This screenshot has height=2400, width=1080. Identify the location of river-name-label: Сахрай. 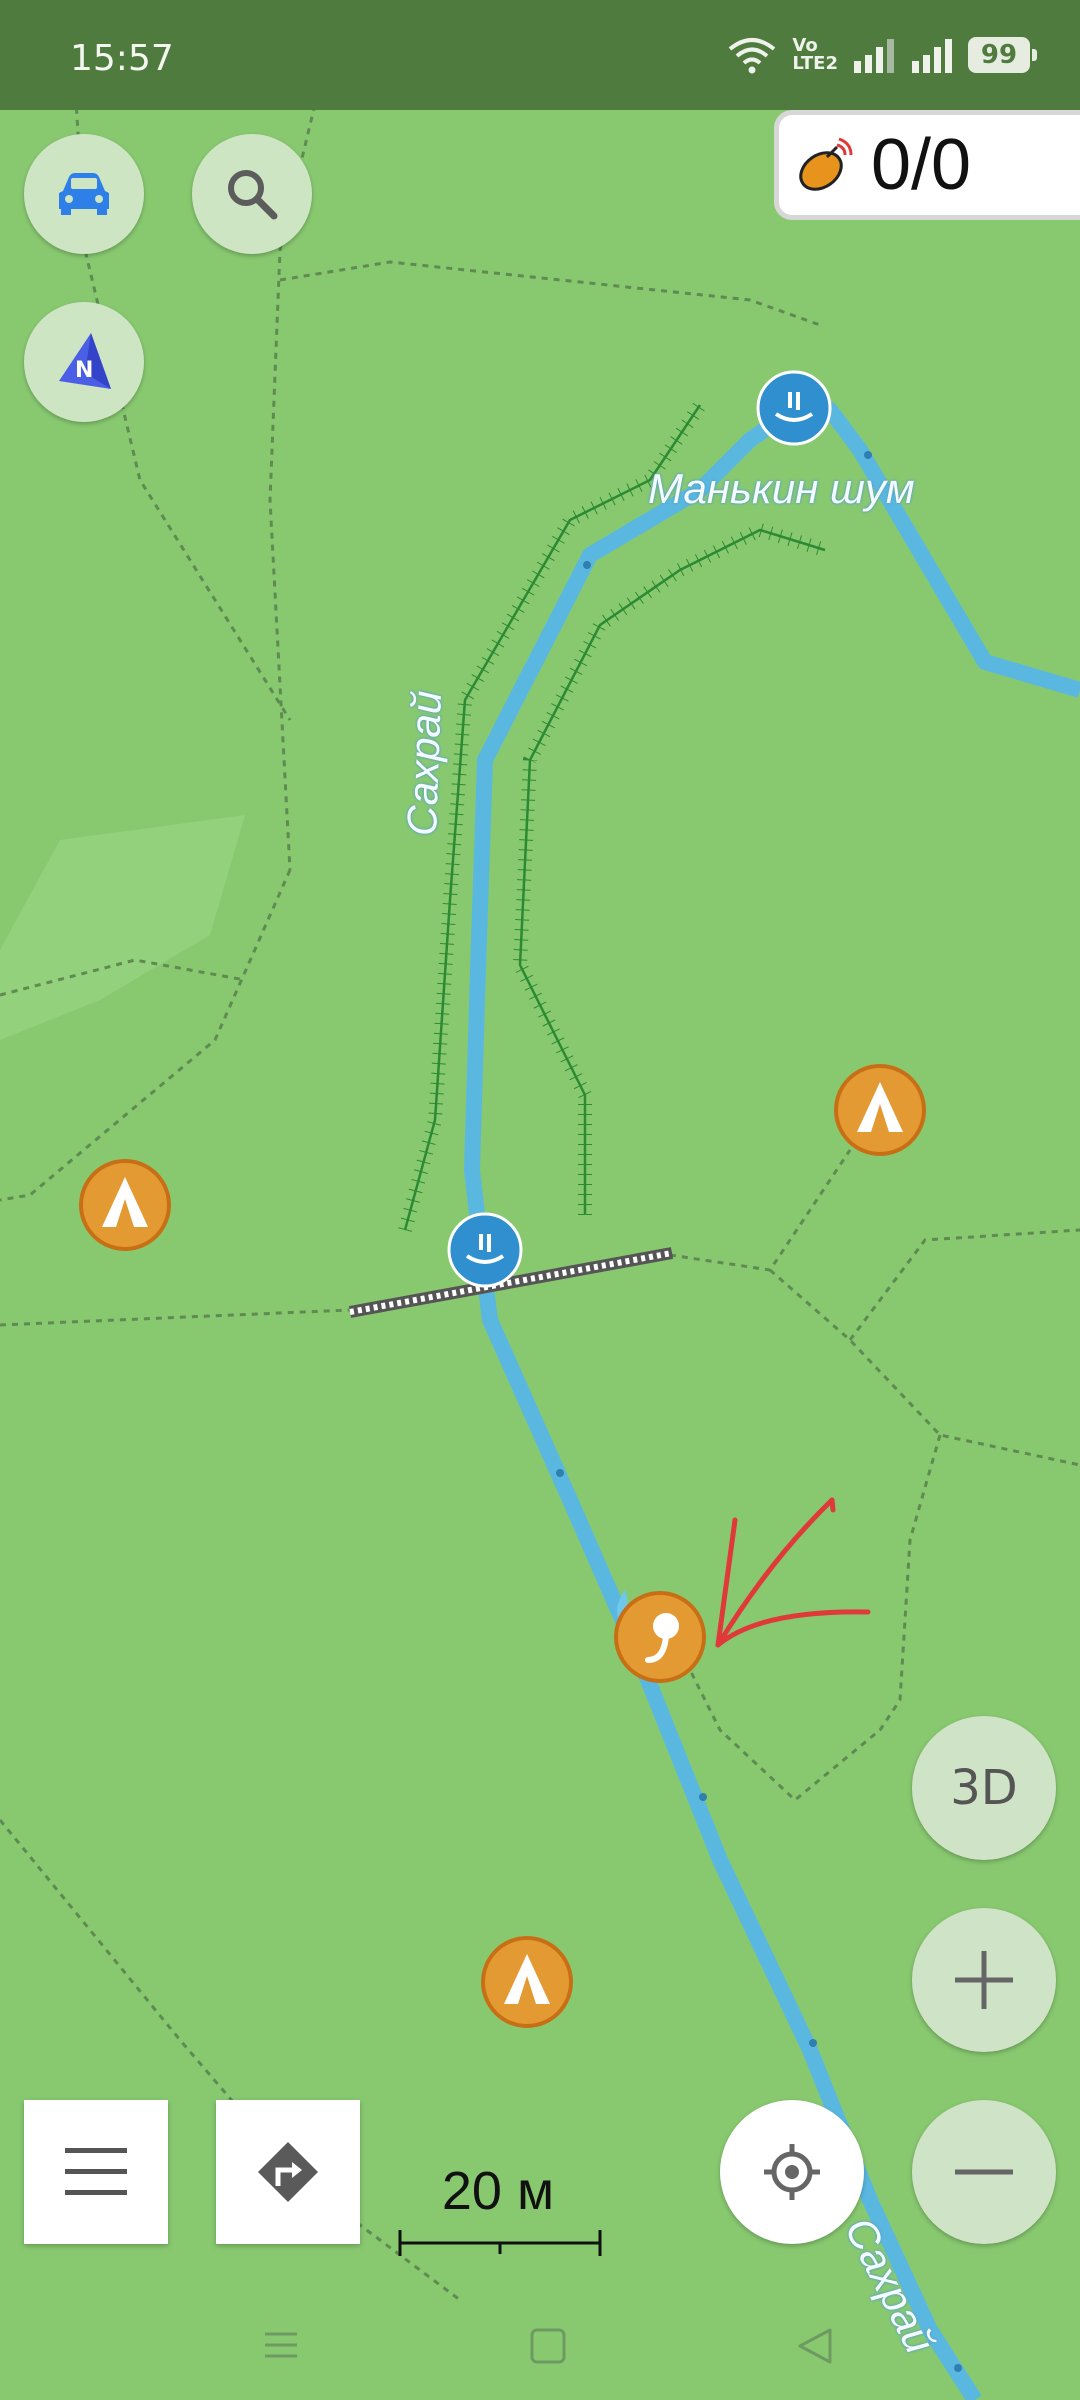
(424, 763).